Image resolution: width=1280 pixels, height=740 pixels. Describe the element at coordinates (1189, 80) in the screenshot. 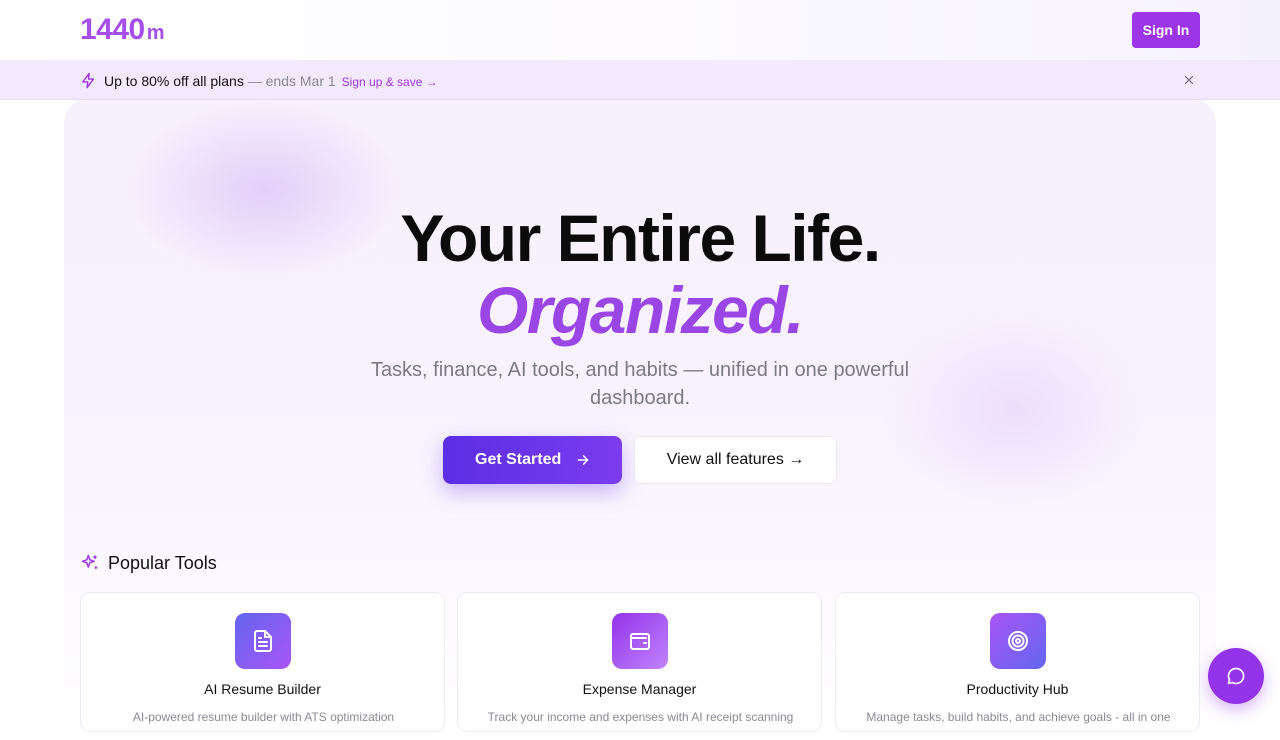

I see `close-icon` at that location.